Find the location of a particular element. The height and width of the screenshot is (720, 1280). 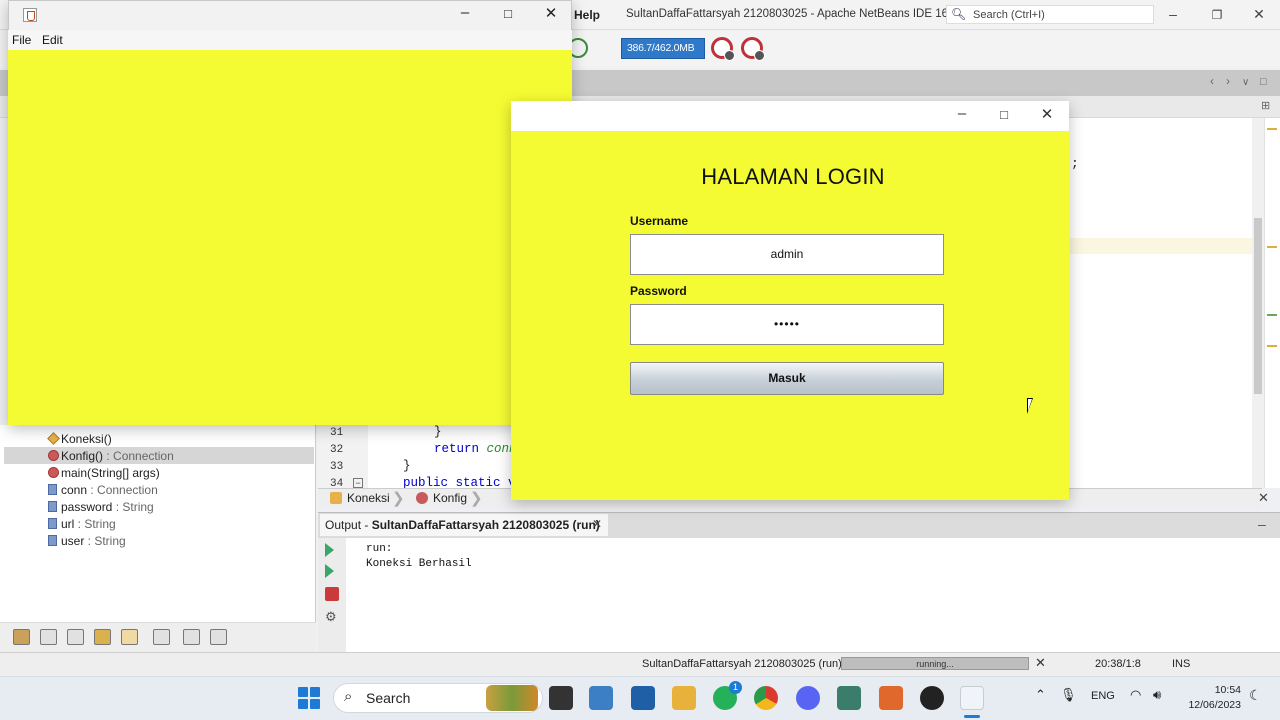

breadcrumb-item-konfig: Konfig is located at coordinates (441, 498).